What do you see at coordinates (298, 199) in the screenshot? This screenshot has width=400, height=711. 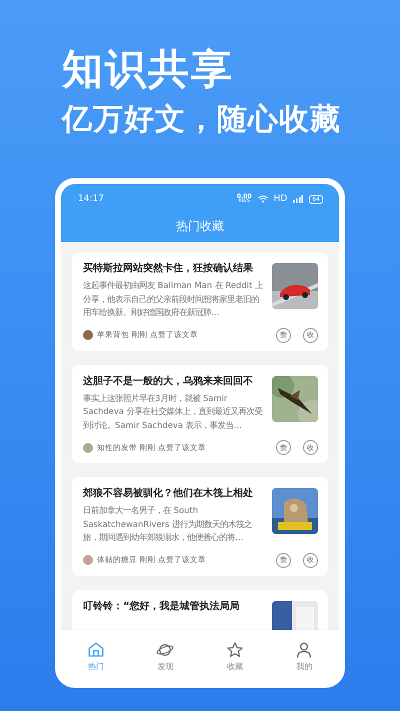 I see `signal-icon` at bounding box center [298, 199].